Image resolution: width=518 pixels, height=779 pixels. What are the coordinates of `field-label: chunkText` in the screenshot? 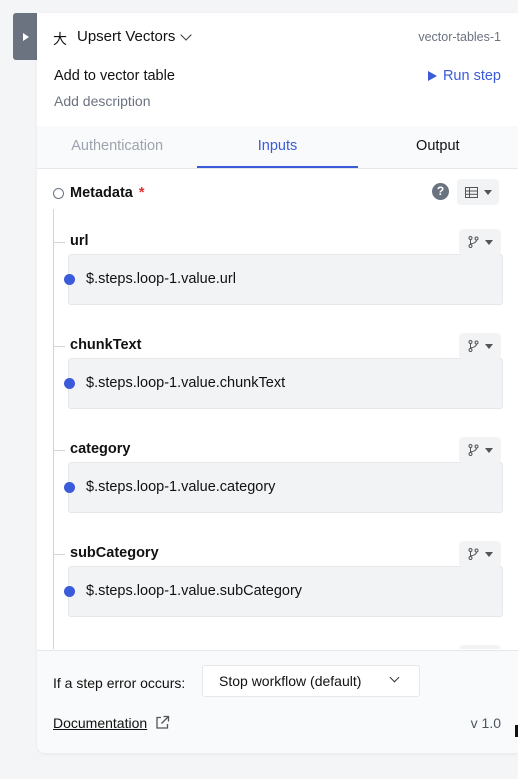 It's located at (106, 345).